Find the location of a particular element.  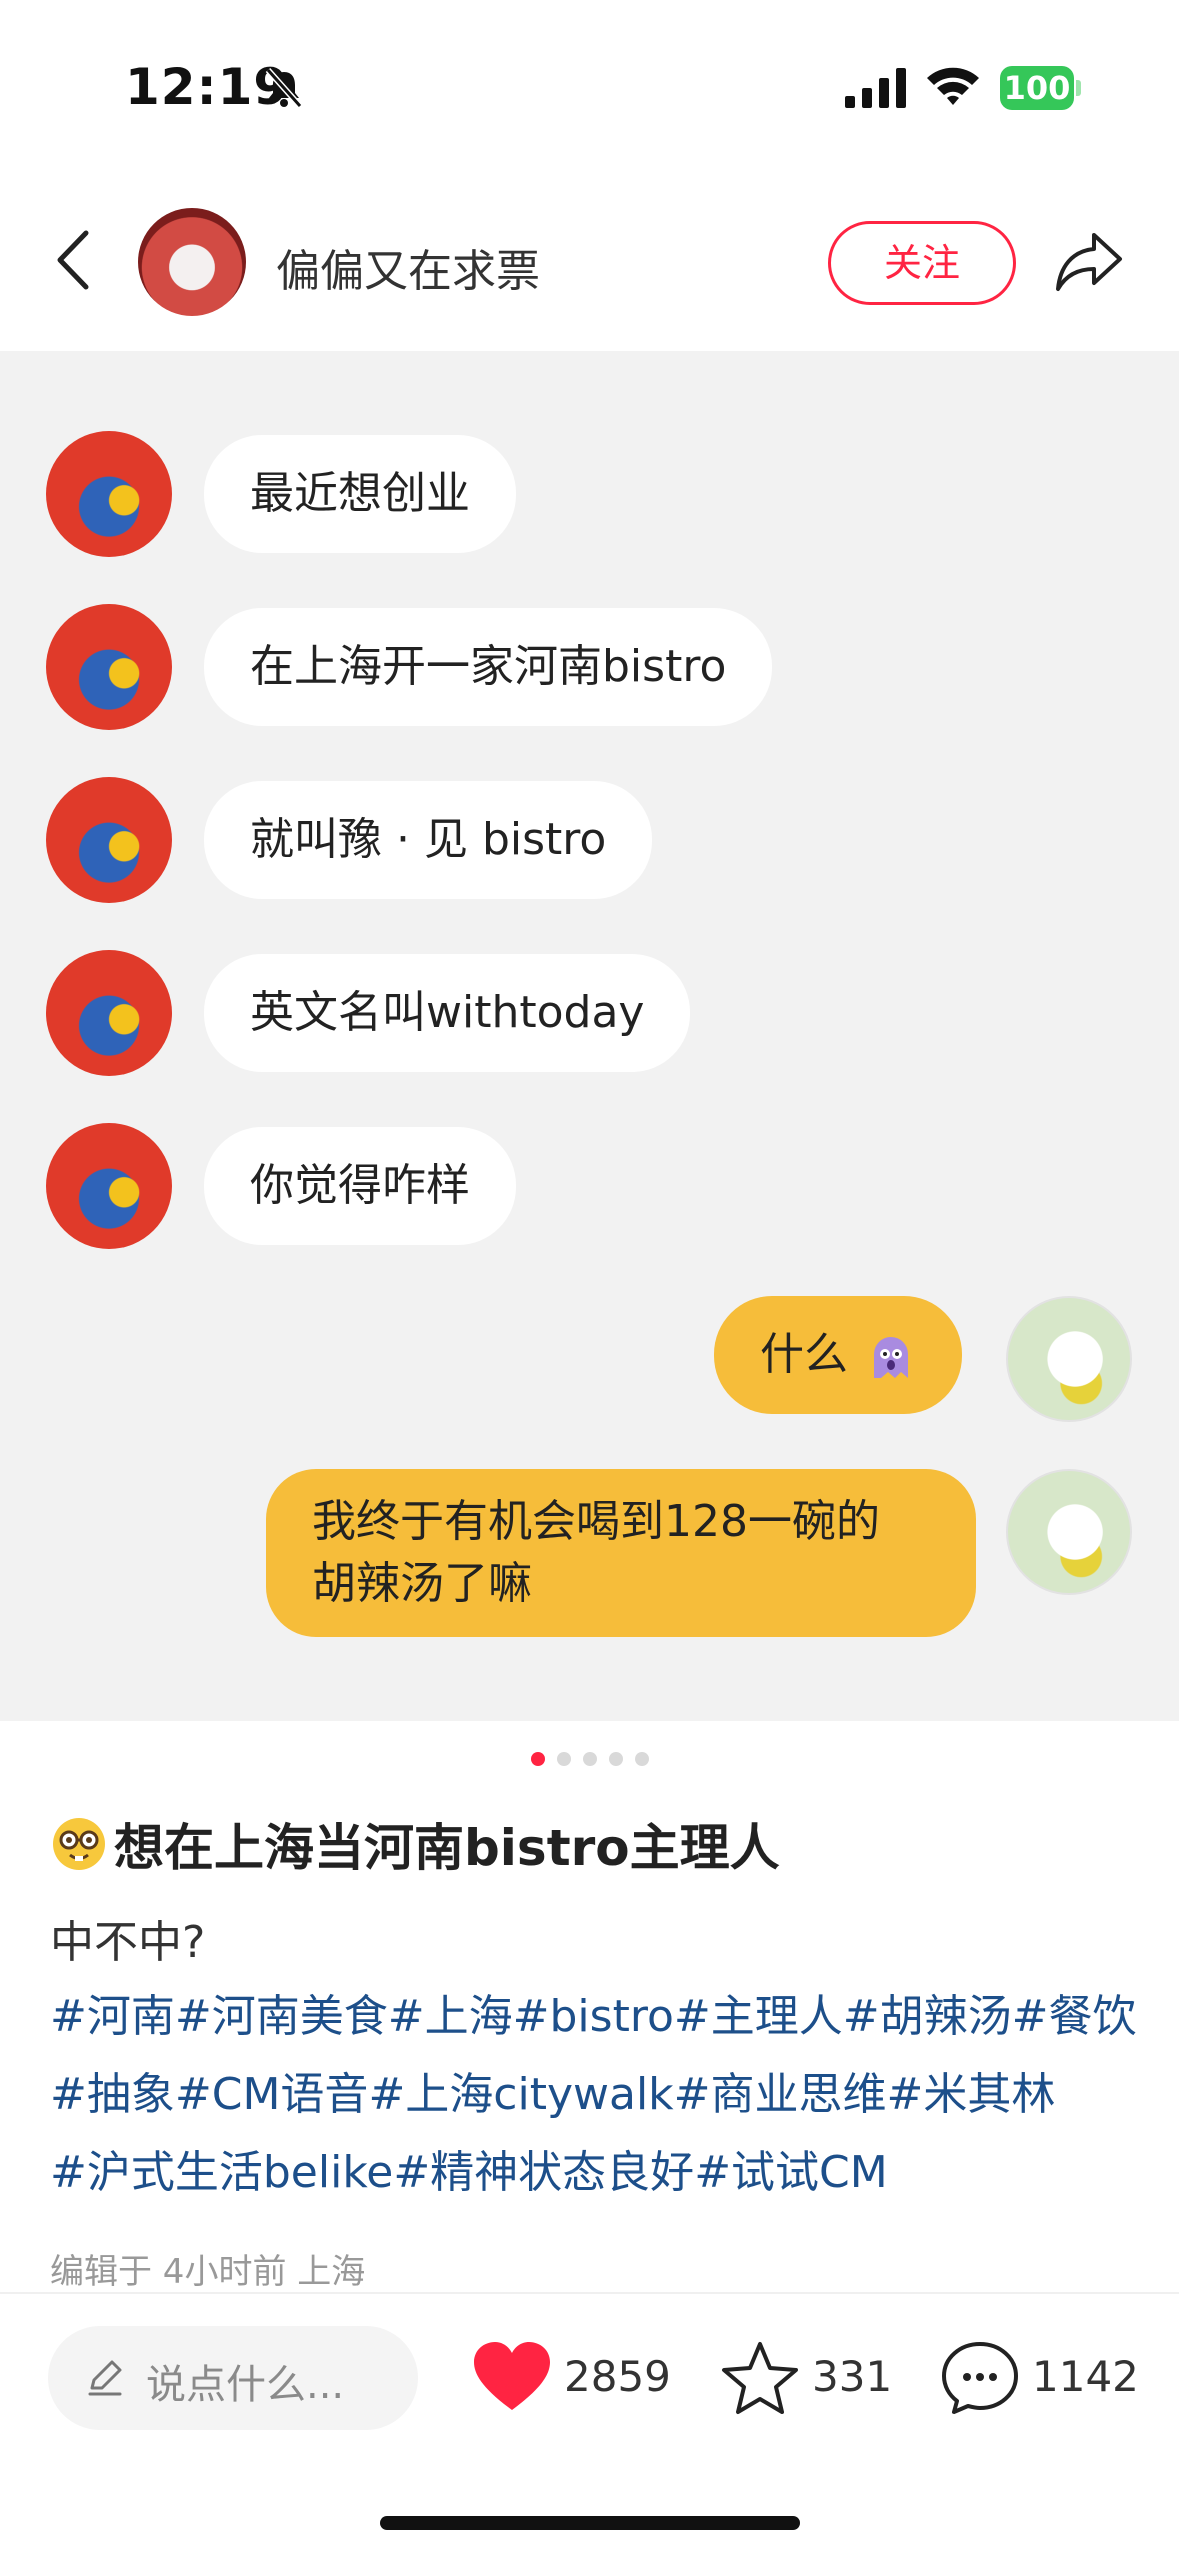

back-icon is located at coordinates (73, 260).